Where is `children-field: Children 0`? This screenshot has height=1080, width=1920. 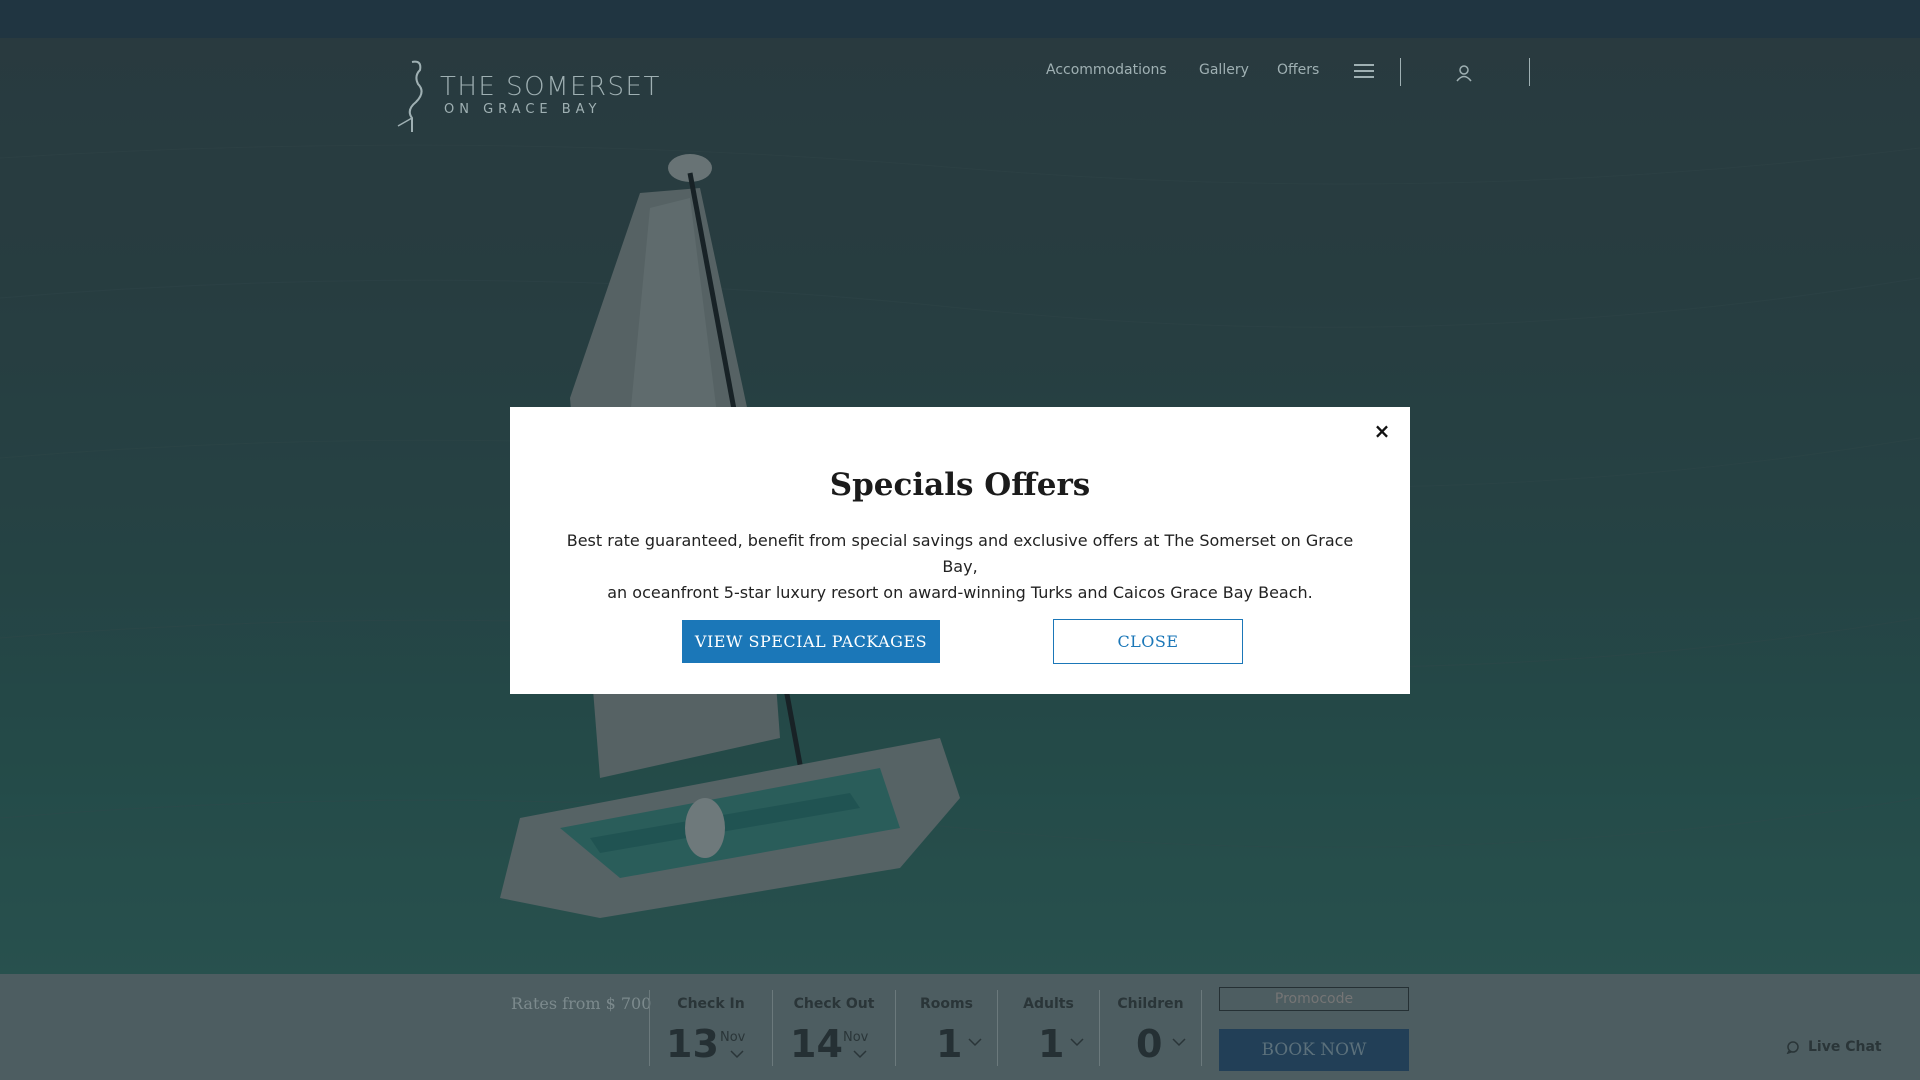 children-field: Children 0 is located at coordinates (1150, 1027).